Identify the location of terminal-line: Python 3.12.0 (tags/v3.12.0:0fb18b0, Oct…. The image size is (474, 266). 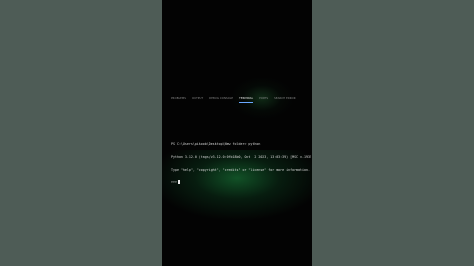
(241, 157).